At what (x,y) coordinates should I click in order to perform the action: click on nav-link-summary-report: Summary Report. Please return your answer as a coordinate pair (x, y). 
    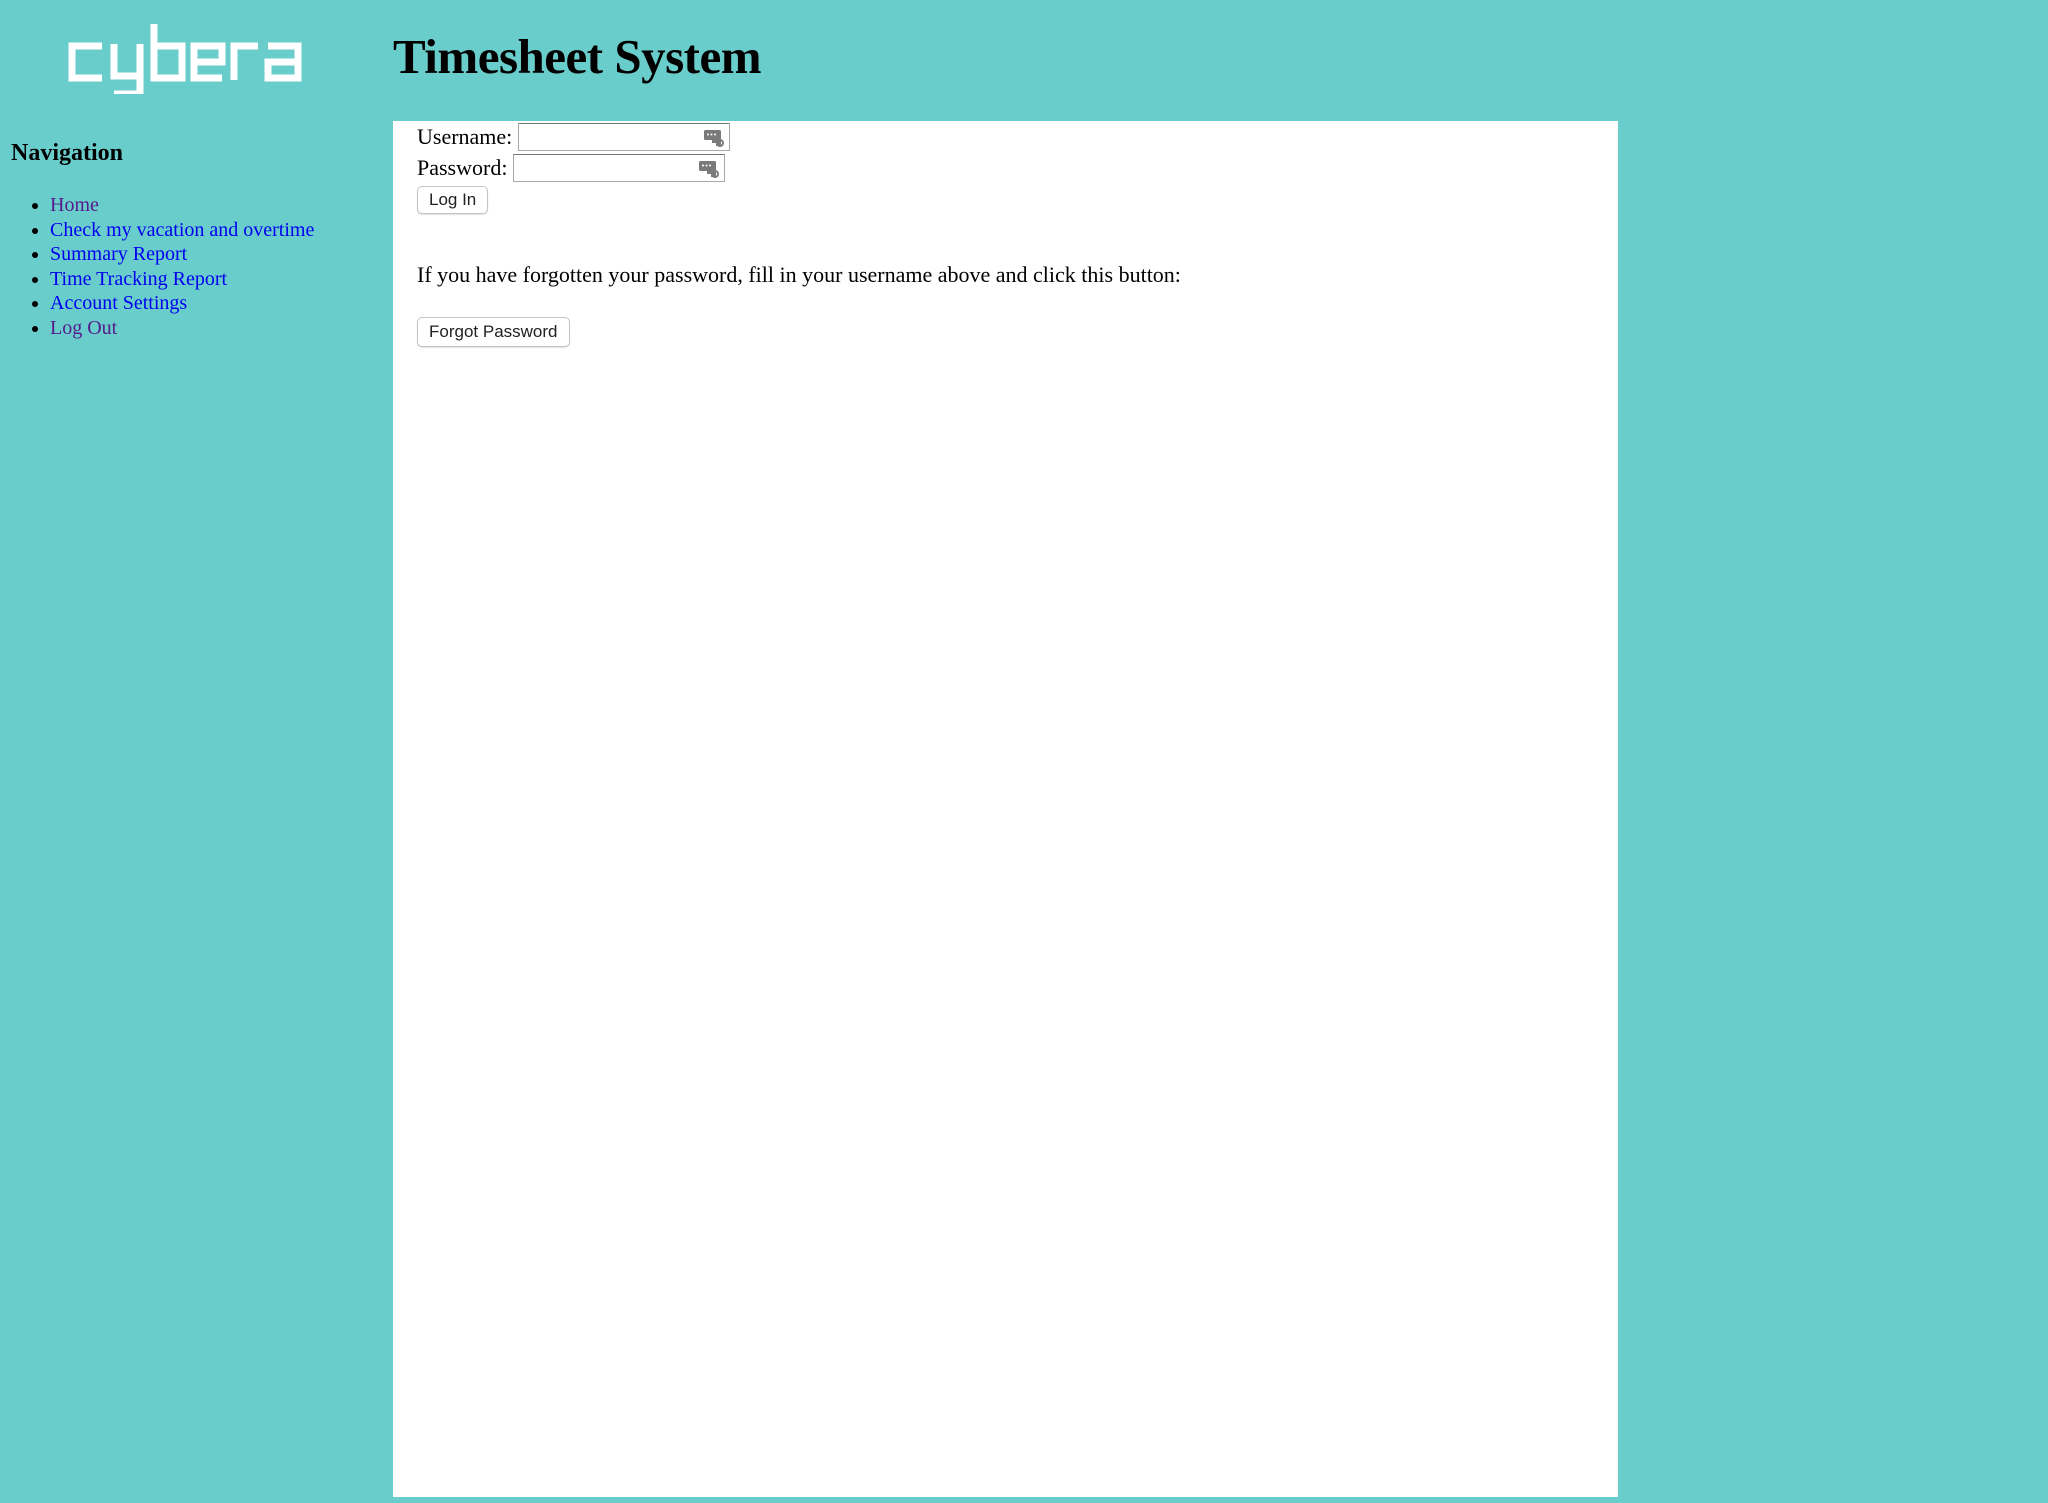
    Looking at the image, I should click on (118, 254).